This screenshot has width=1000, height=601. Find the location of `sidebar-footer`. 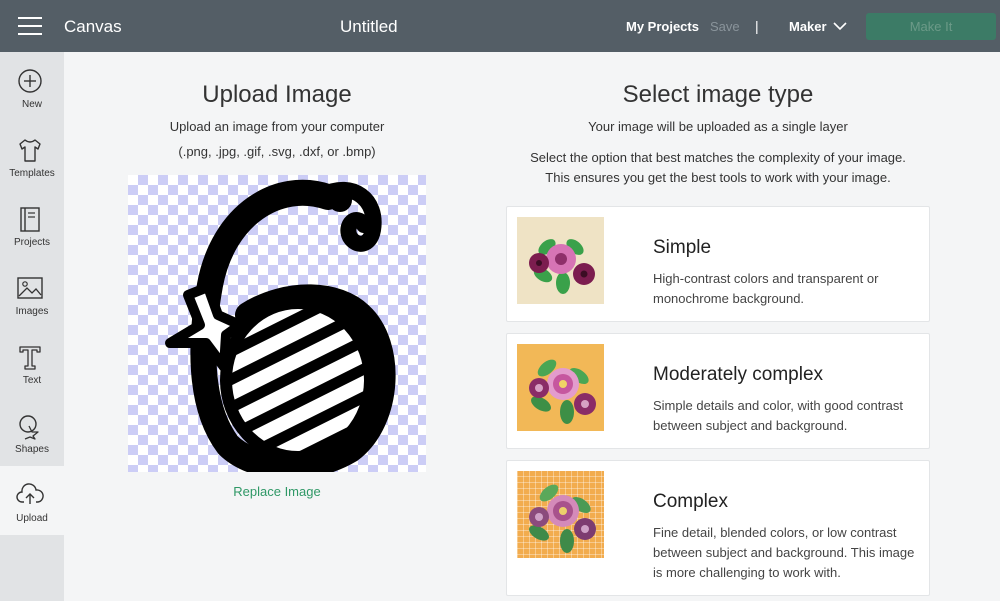

sidebar-footer is located at coordinates (32, 568).